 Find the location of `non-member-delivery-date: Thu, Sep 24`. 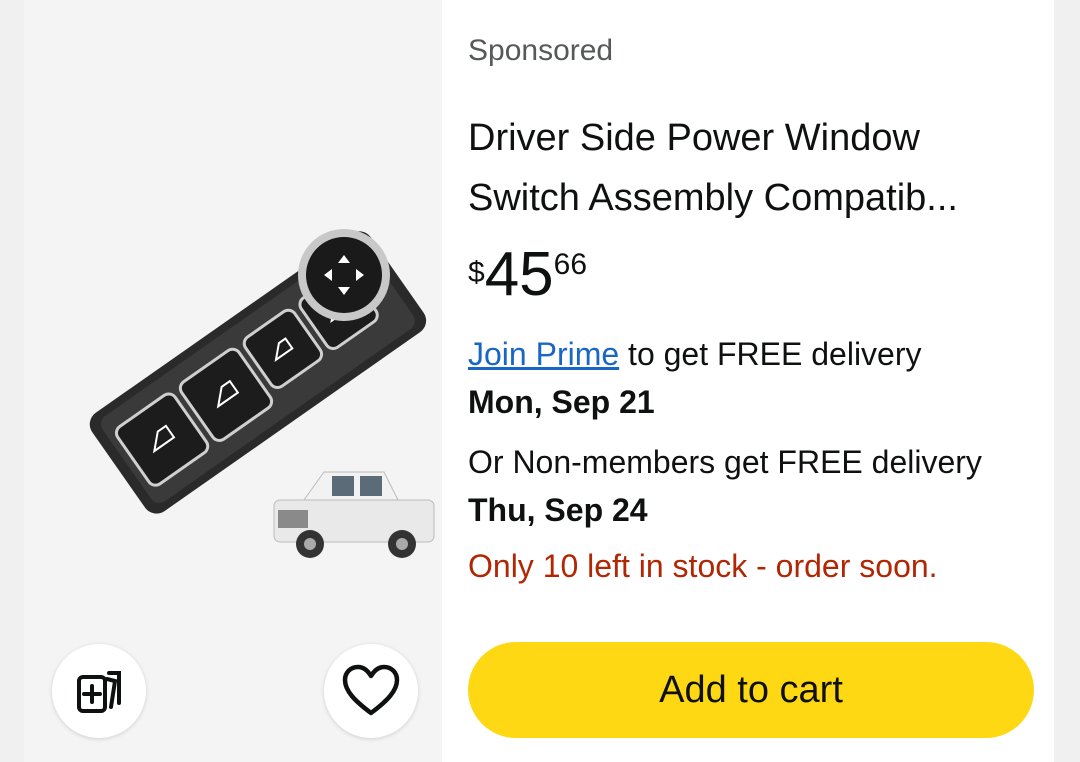

non-member-delivery-date: Thu, Sep 24 is located at coordinates (558, 510).